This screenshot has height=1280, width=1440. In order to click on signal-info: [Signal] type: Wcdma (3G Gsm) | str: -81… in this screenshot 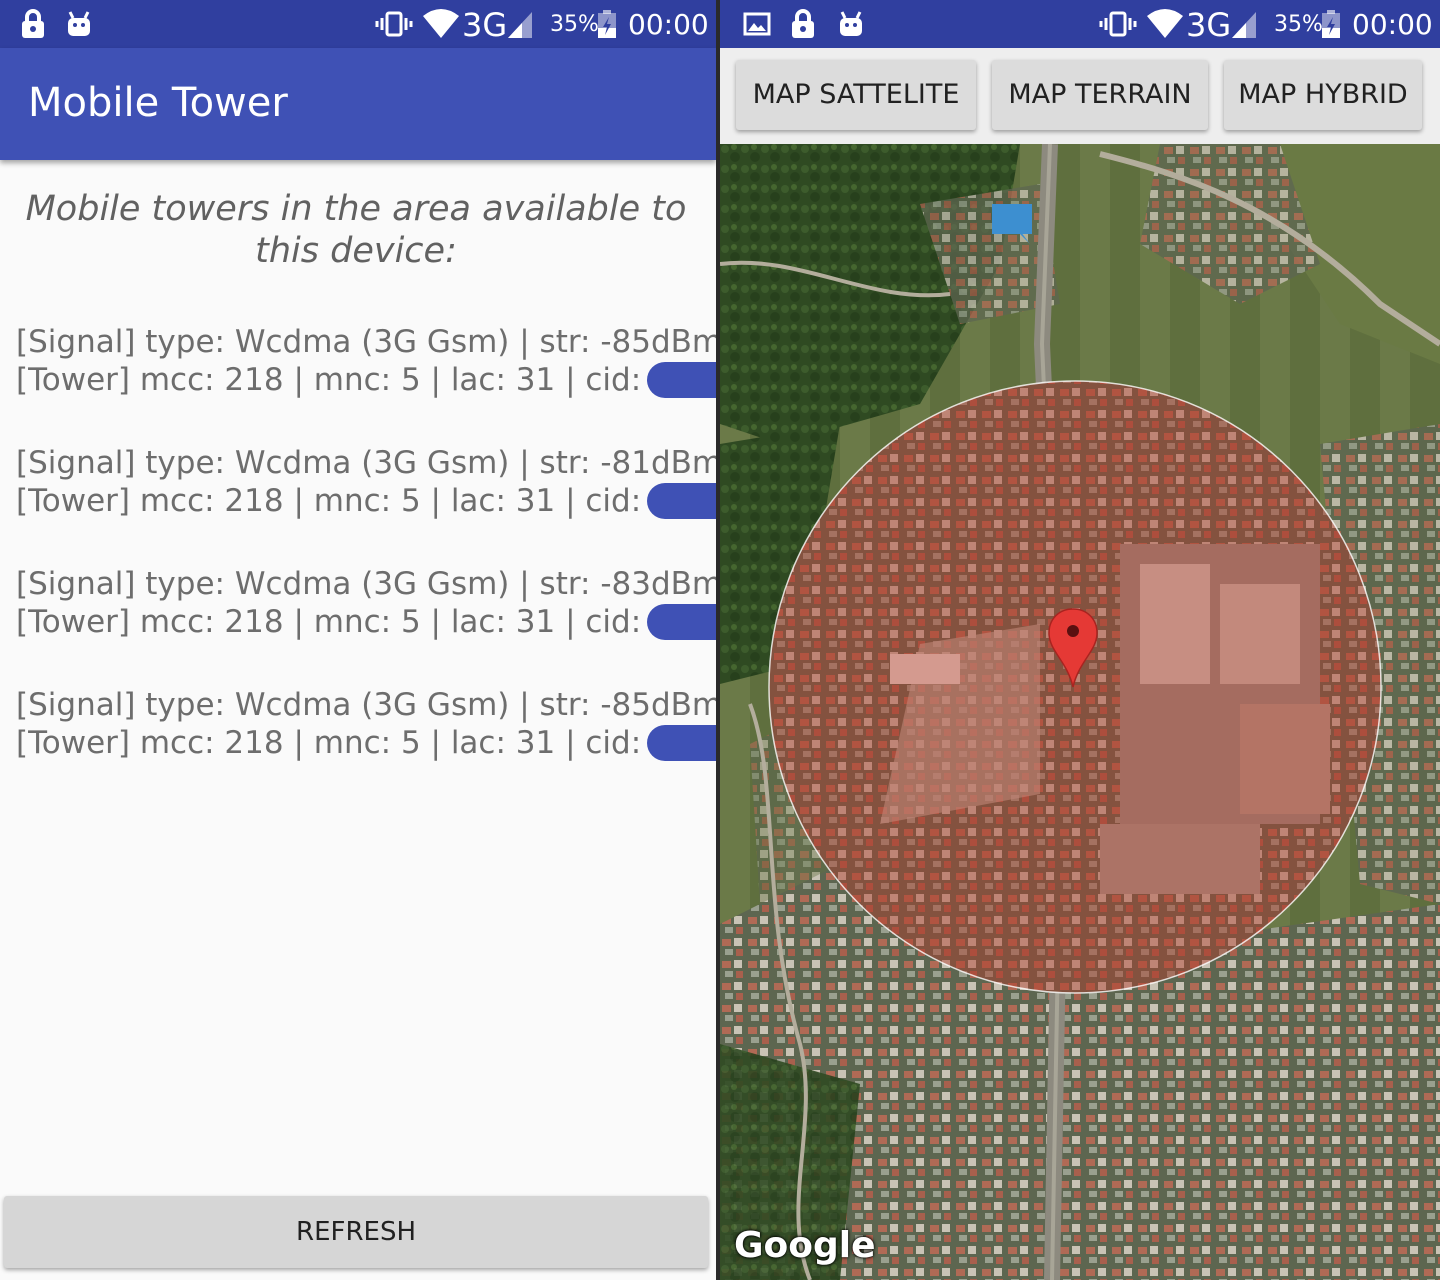, I will do `click(366, 463)`.